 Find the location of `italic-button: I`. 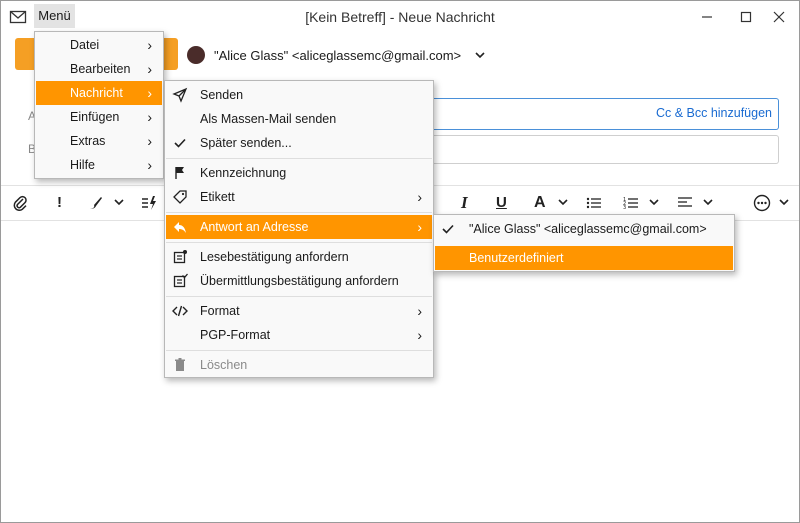

italic-button: I is located at coordinates (464, 203).